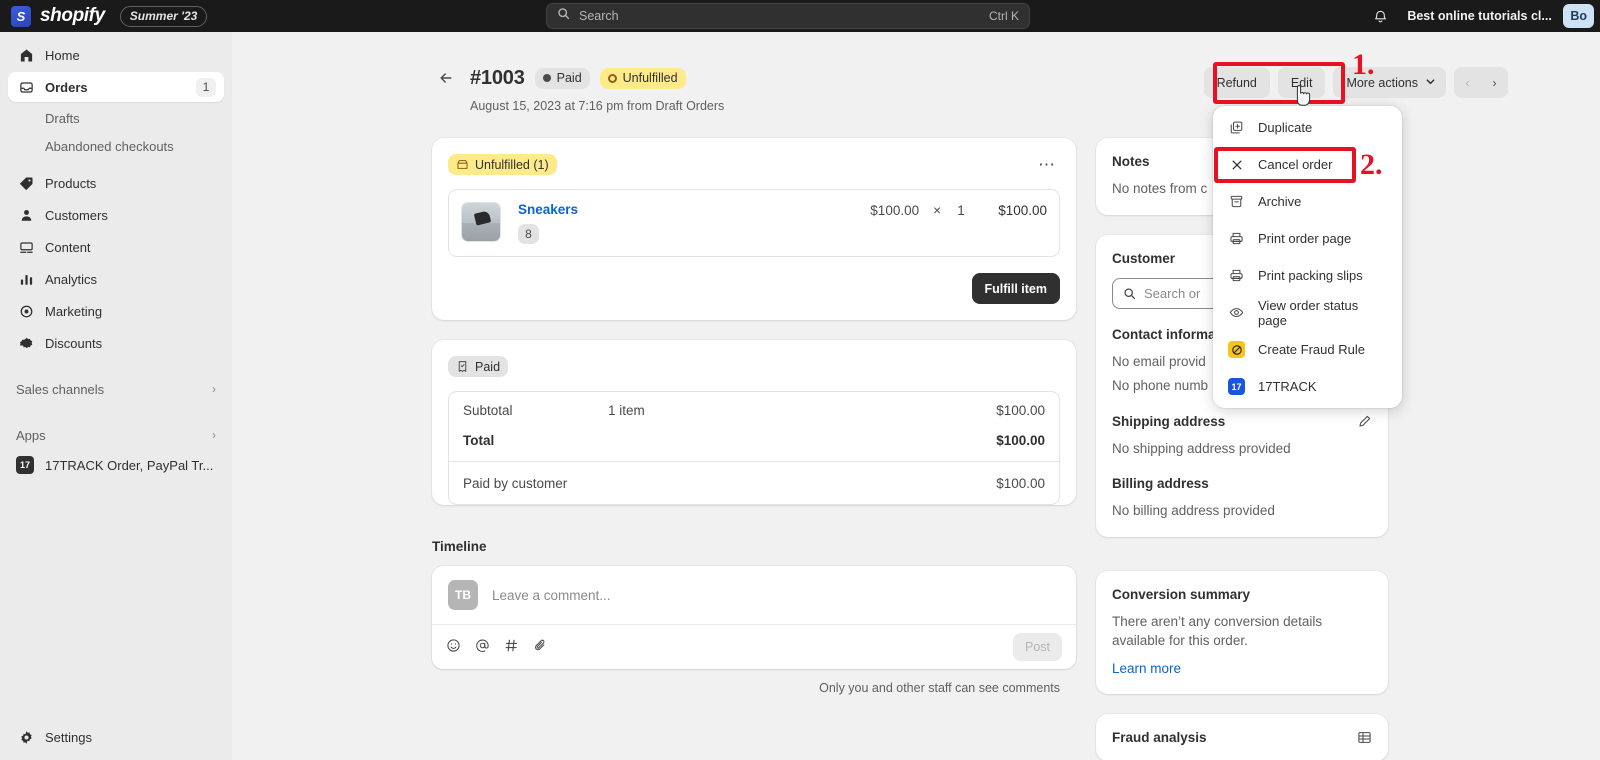  What do you see at coordinates (1022, 210) in the screenshot?
I see `line-total: $100.00` at bounding box center [1022, 210].